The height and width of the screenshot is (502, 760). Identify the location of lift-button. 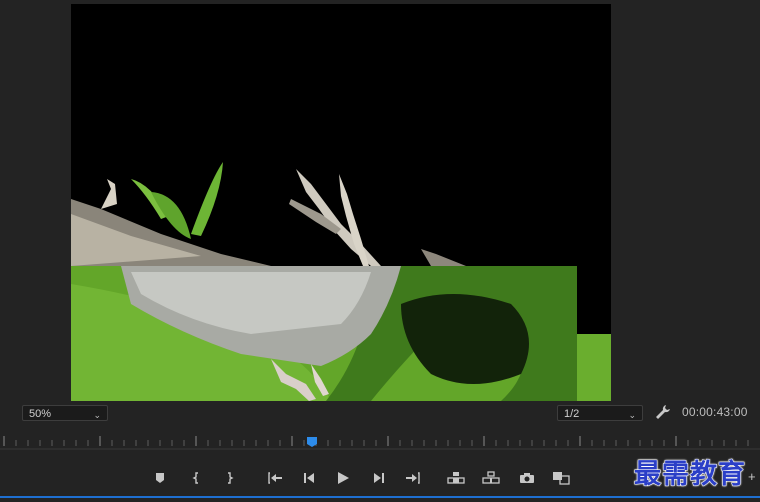
(456, 478).